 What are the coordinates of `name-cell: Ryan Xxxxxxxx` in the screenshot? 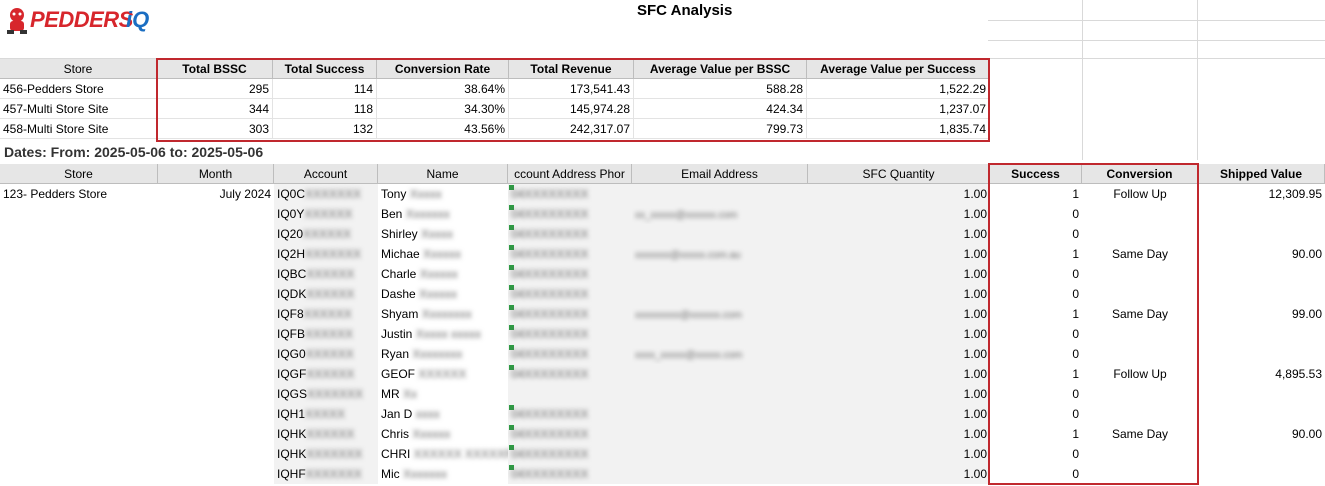 It's located at (443, 354).